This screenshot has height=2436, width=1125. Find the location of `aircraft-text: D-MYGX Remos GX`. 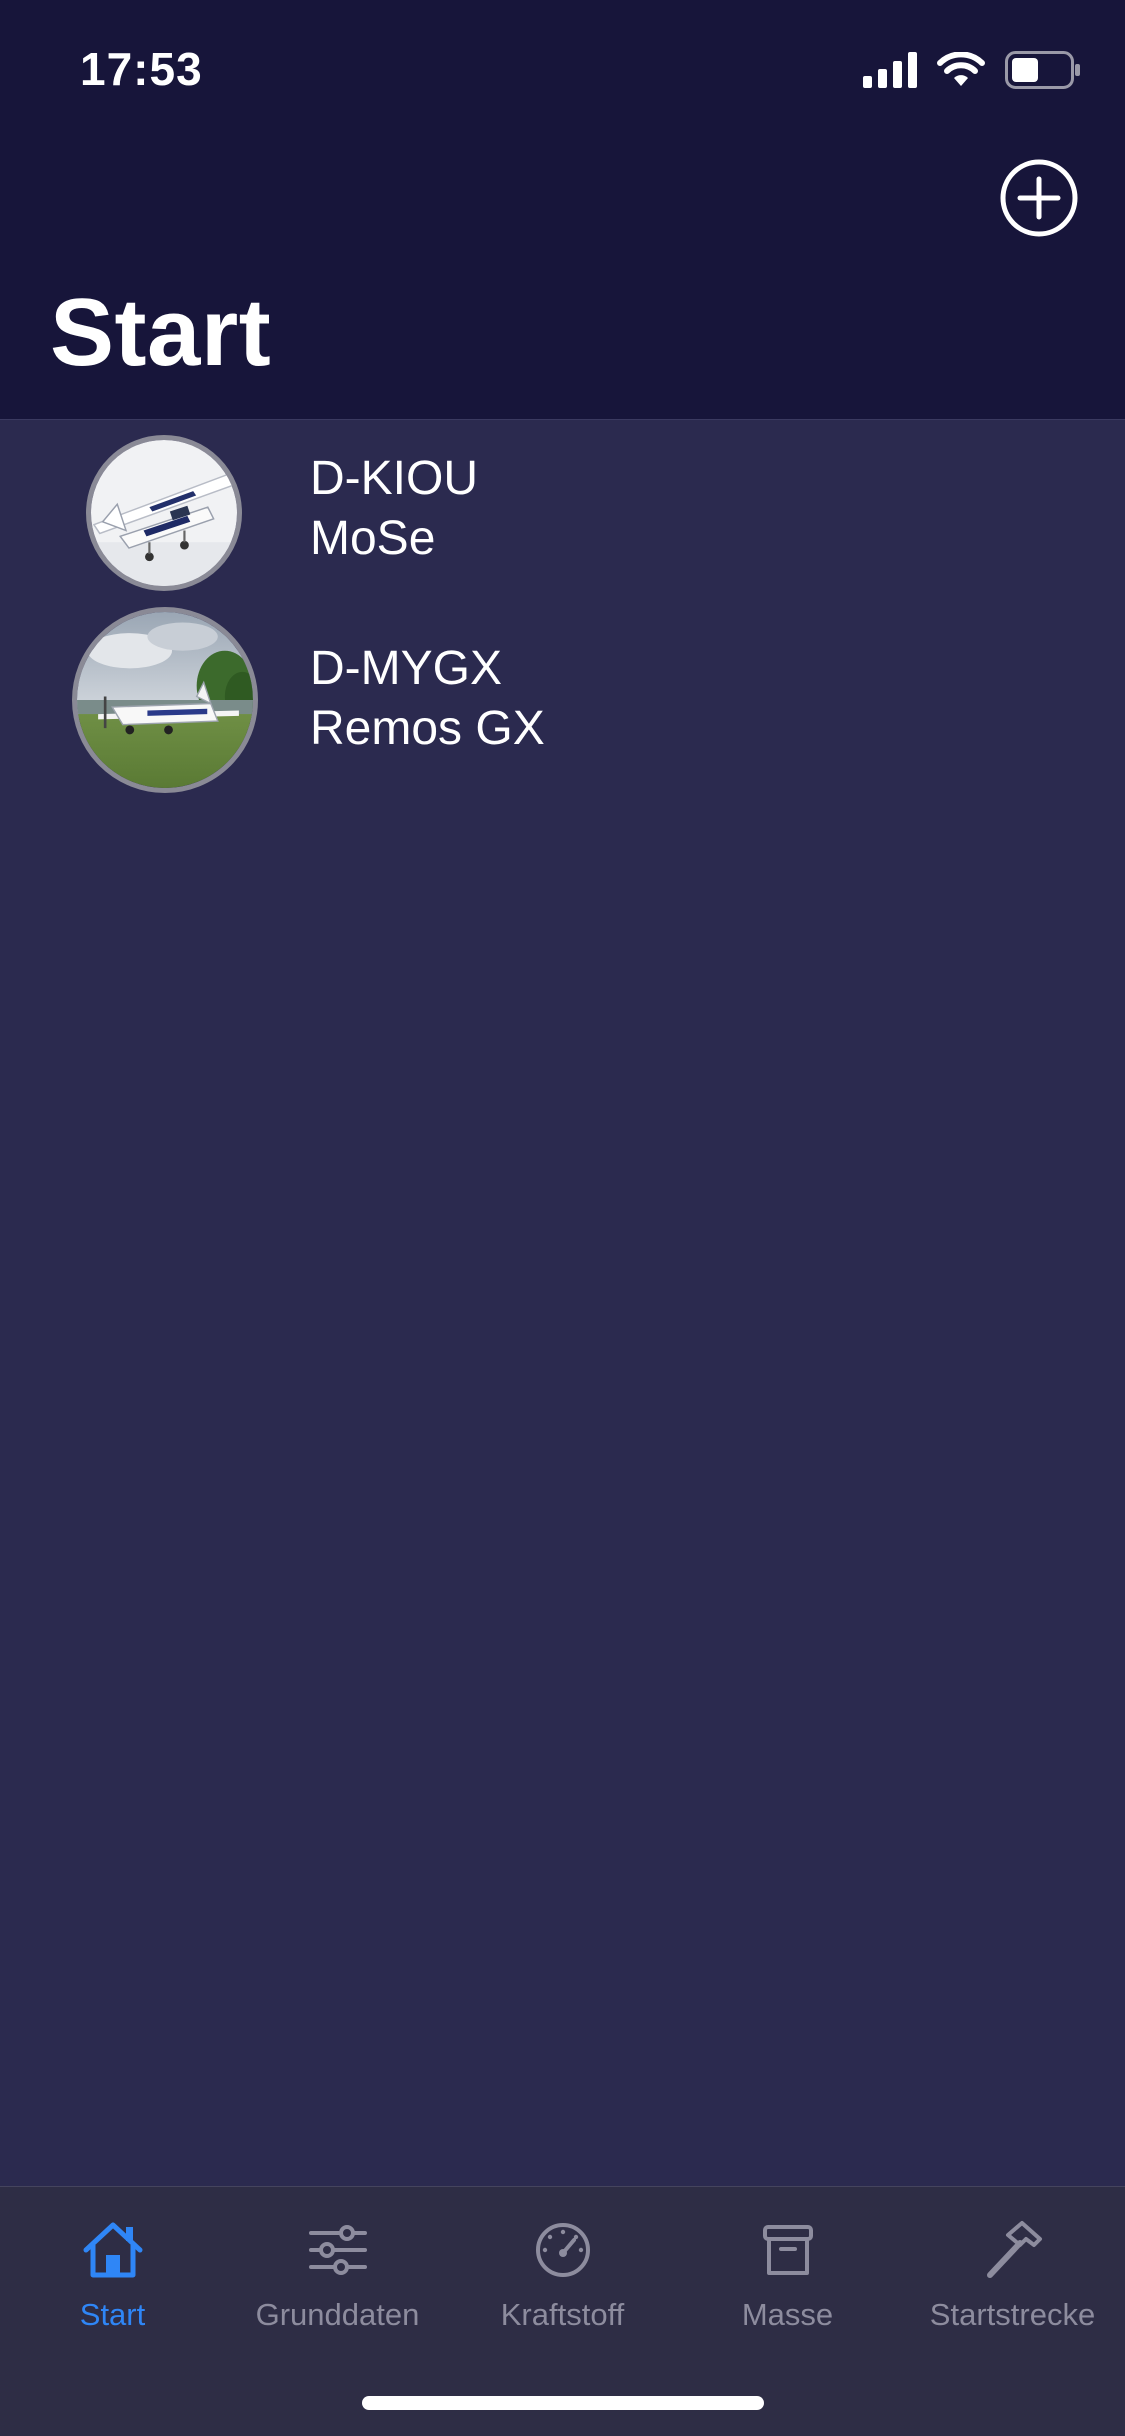

aircraft-text: D-MYGX Remos GX is located at coordinates (427, 699).